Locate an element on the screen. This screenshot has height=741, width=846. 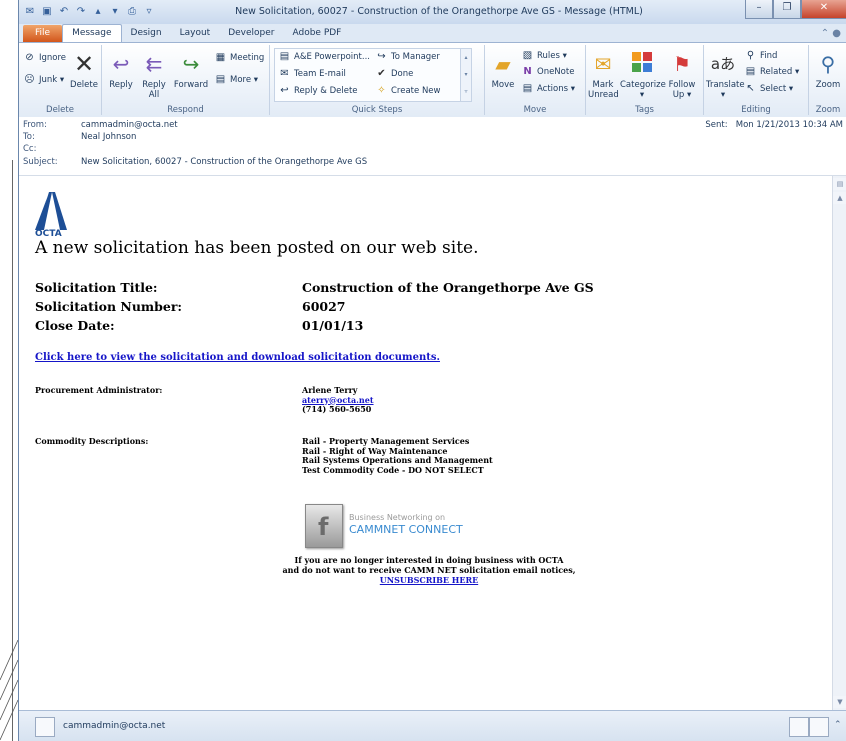
onenote-button: N OneNote is located at coordinates (547, 72).